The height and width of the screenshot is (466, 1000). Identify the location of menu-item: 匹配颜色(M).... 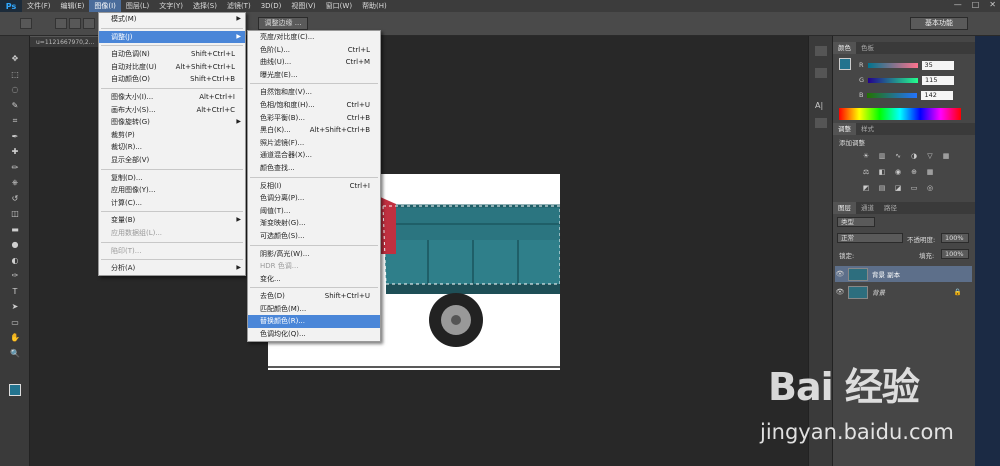
(314, 309).